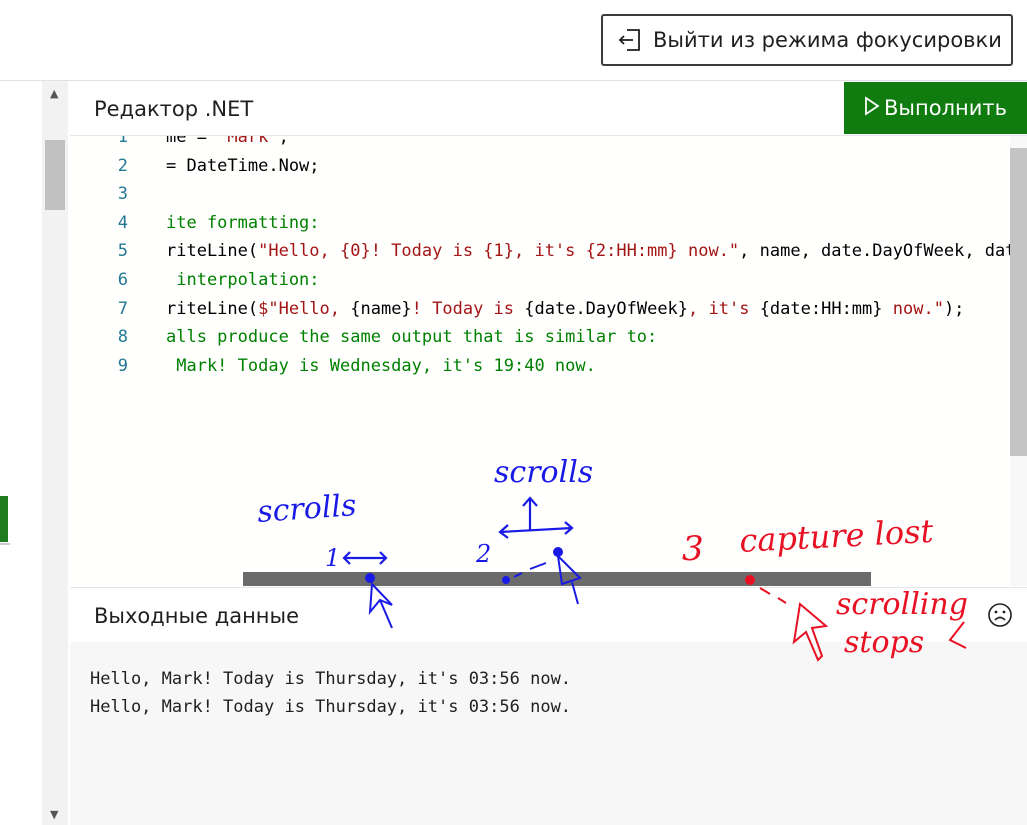 This screenshot has height=825, width=1027. I want to click on code-text: interpolation:, so click(243, 280).